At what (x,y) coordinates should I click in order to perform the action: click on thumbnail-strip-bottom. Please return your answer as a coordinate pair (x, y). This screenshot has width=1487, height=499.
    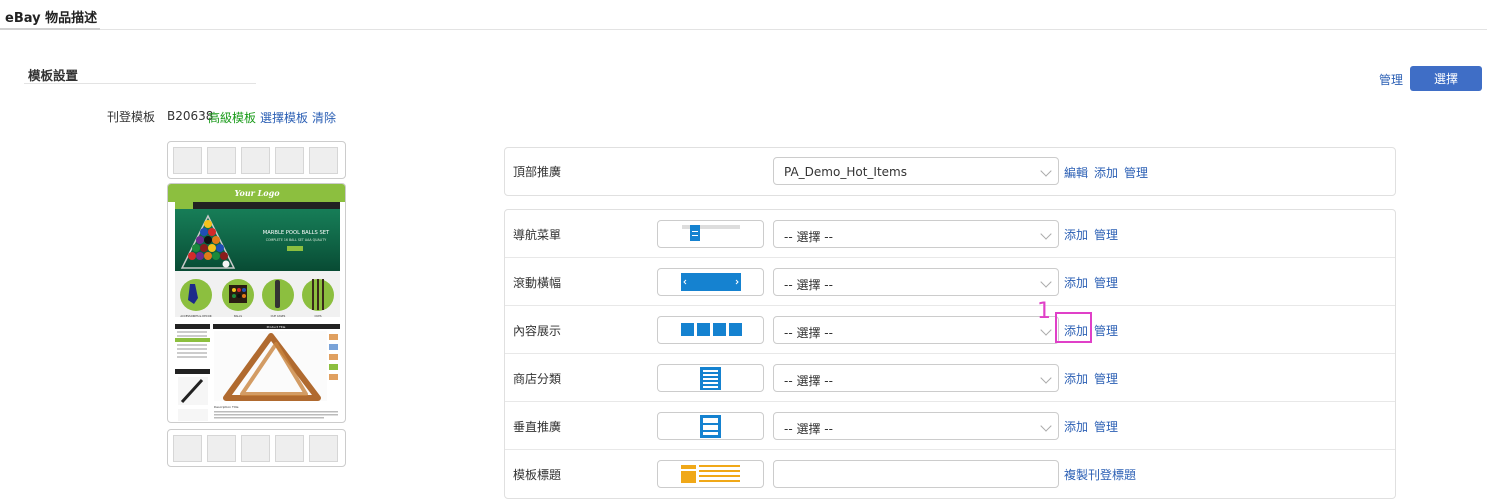
    Looking at the image, I should click on (256, 448).